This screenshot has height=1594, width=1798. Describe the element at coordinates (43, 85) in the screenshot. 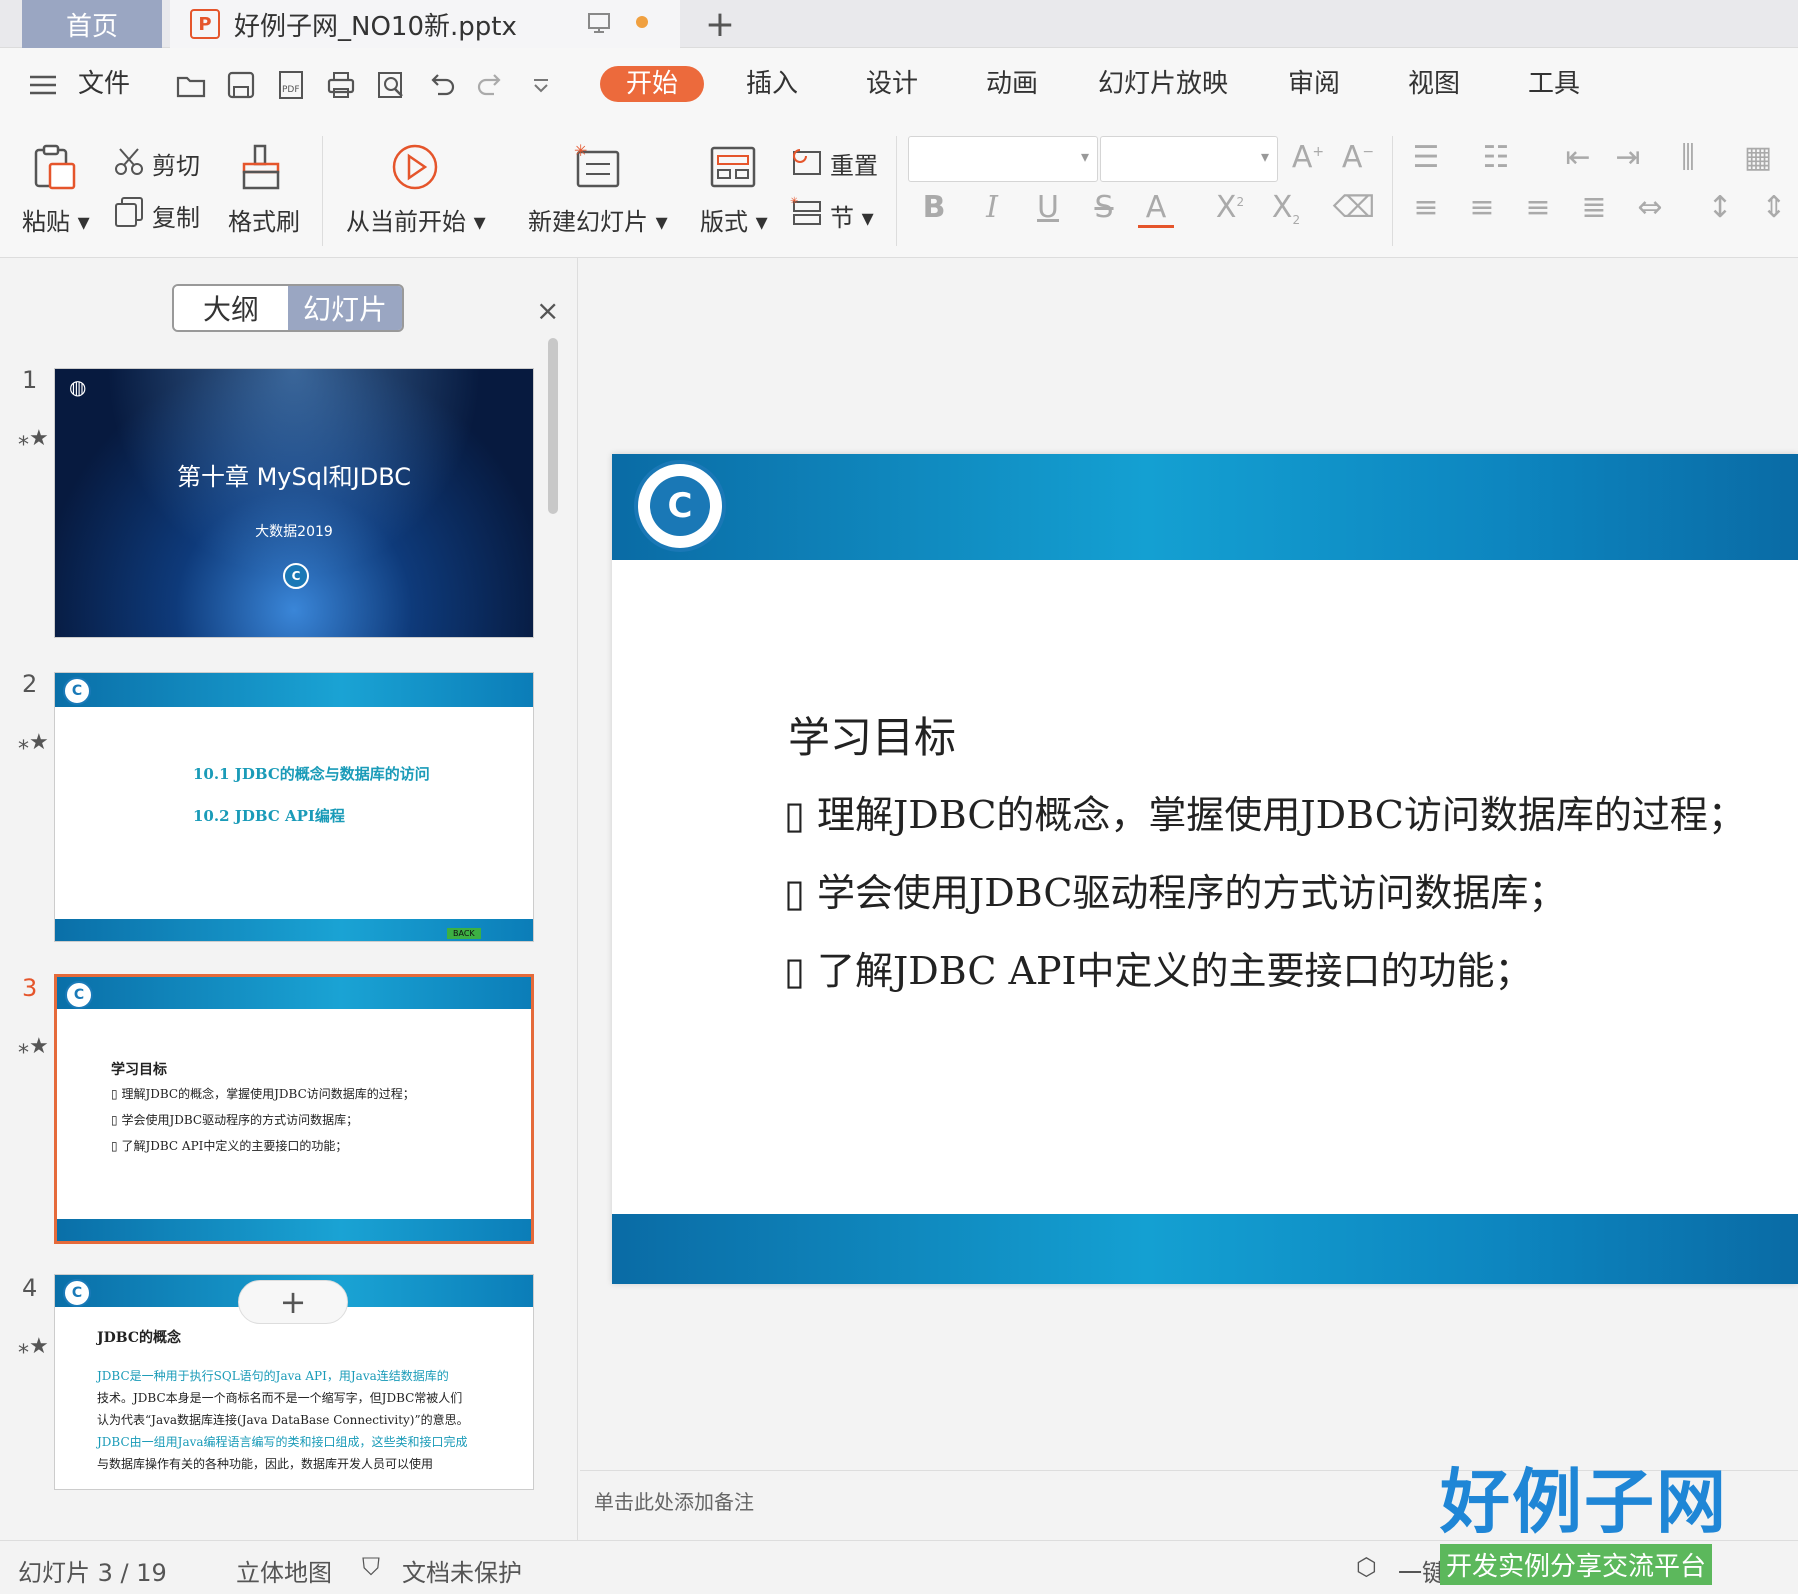

I see `hamburger-menu-icon` at that location.